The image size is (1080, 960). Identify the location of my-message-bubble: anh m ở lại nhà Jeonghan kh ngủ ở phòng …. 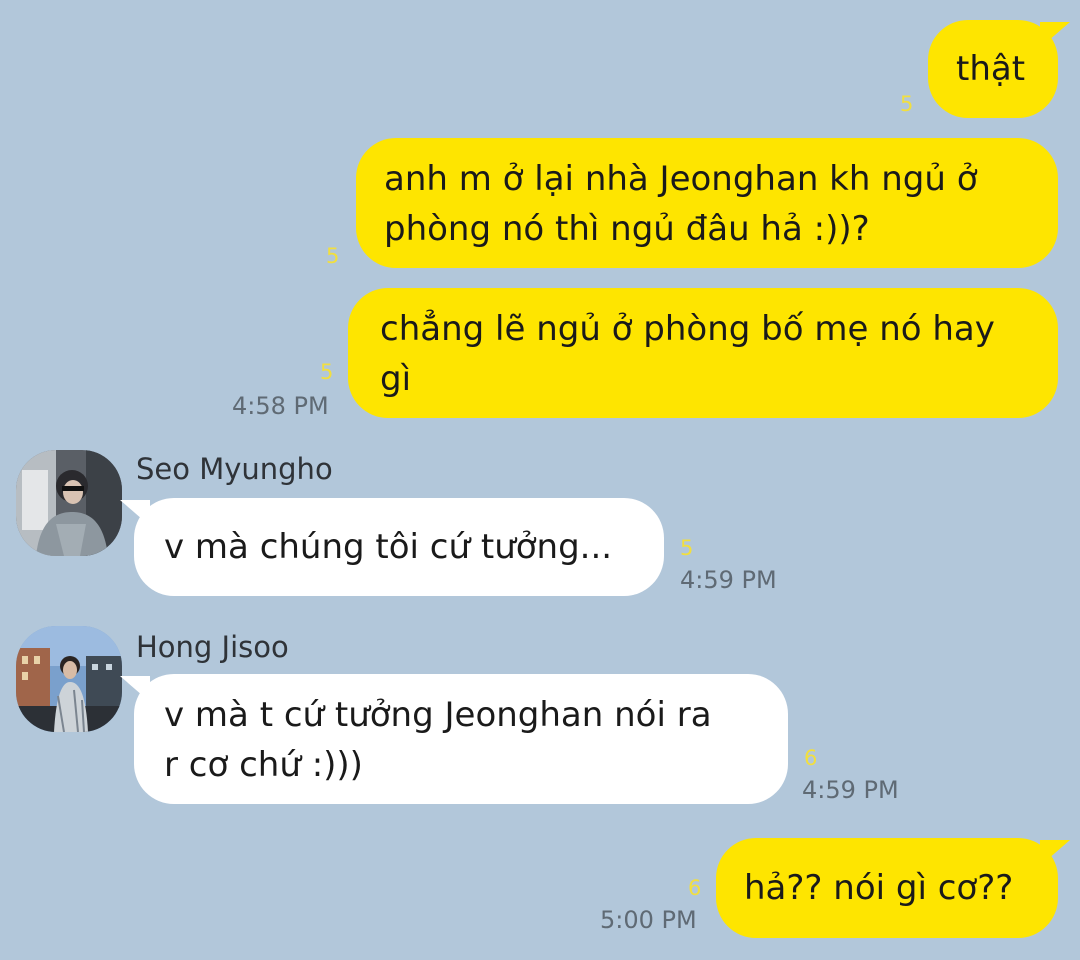
(707, 203).